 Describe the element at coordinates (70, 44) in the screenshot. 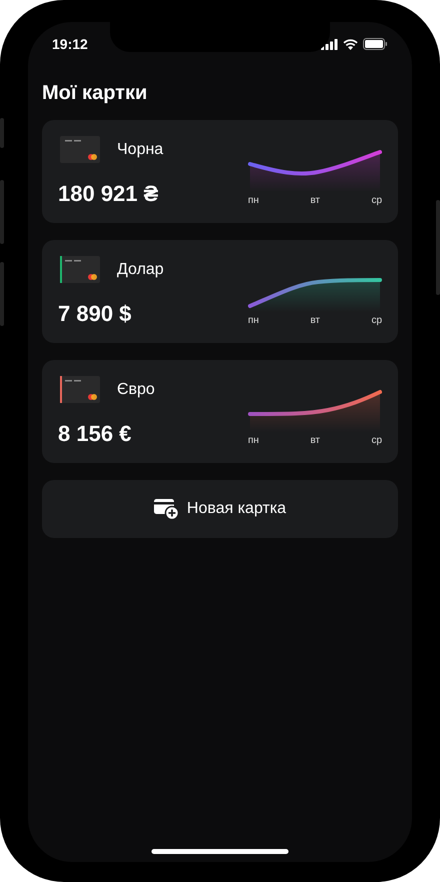

I see `status-time: 19:12` at that location.